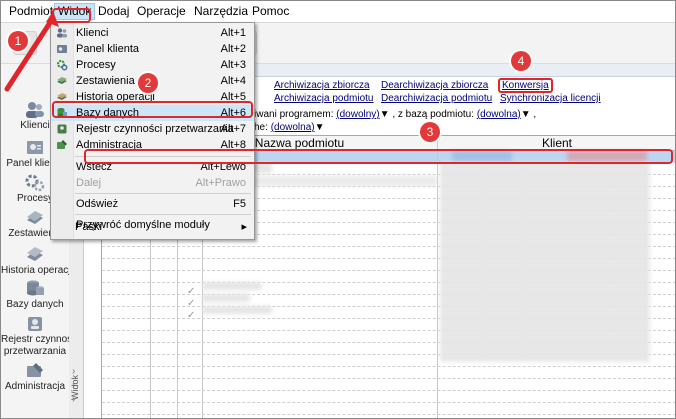 Image resolution: width=676 pixels, height=419 pixels. What do you see at coordinates (88, 227) in the screenshot?
I see `menu-item-label: Paski` at bounding box center [88, 227].